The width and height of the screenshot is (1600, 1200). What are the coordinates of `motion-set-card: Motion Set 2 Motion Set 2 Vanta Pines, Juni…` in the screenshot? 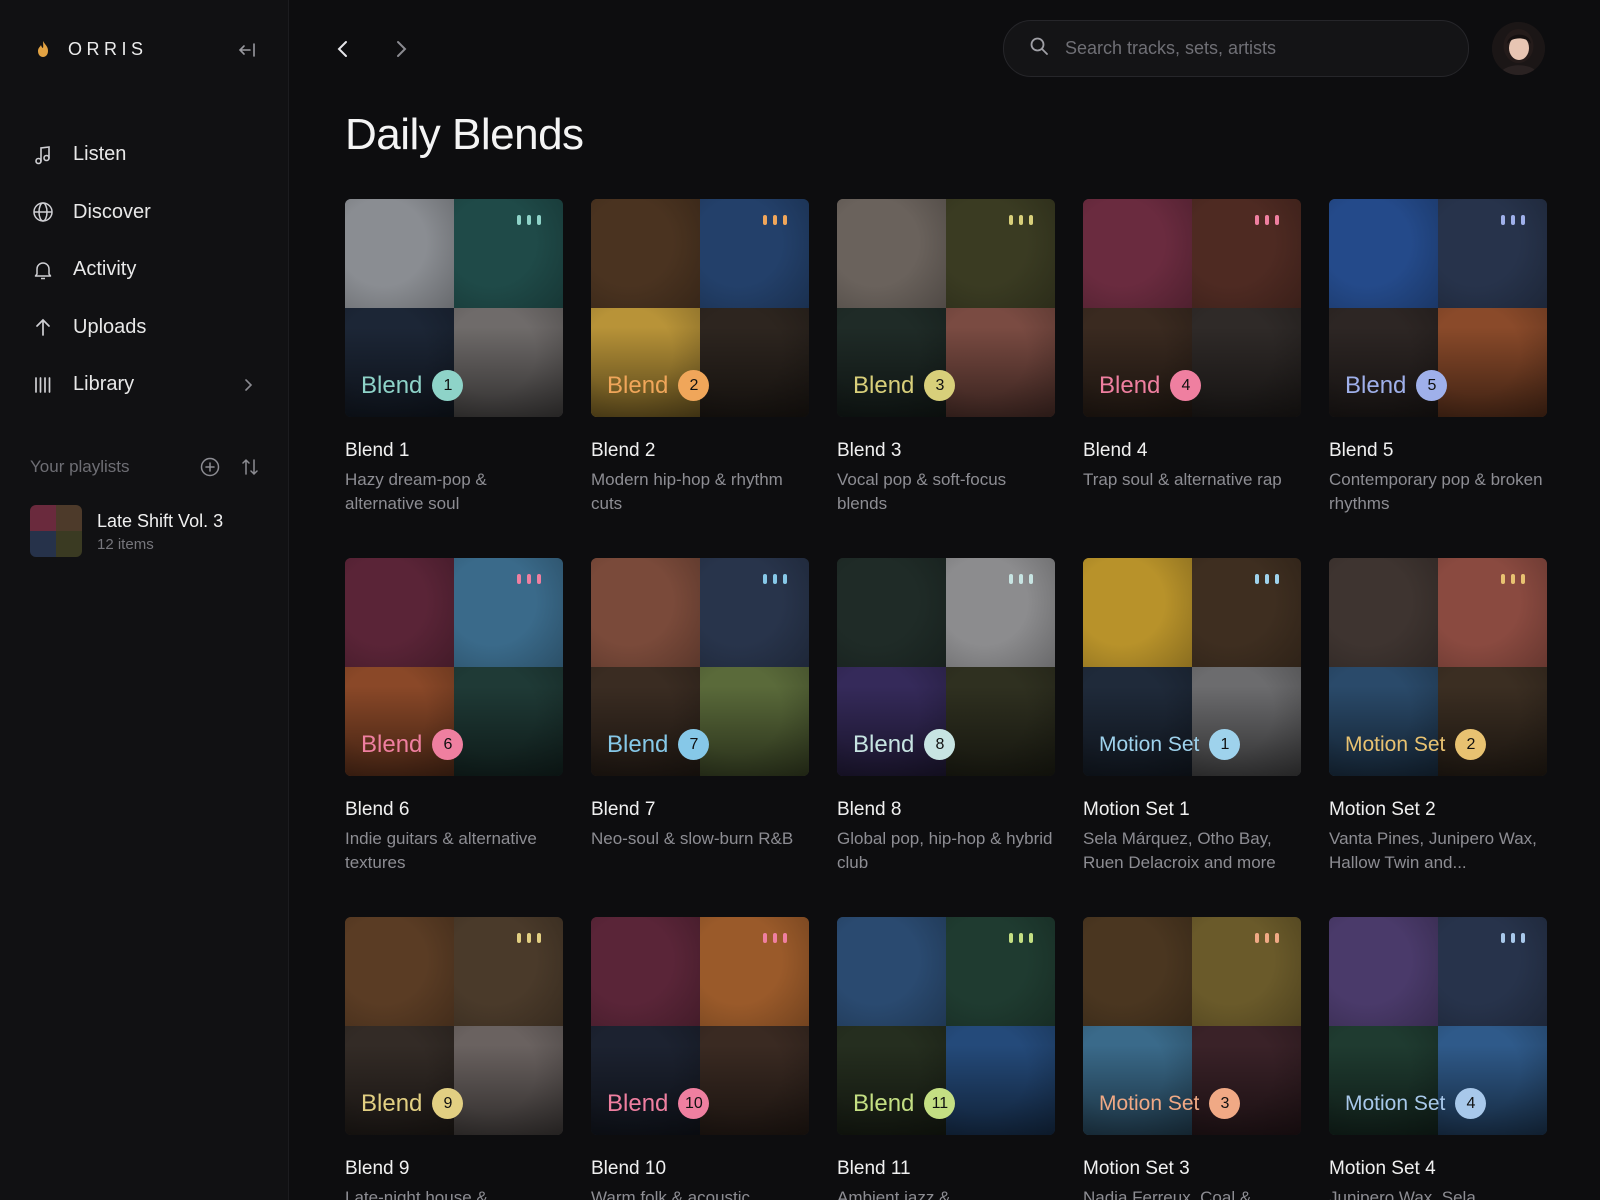 It's located at (1438, 716).